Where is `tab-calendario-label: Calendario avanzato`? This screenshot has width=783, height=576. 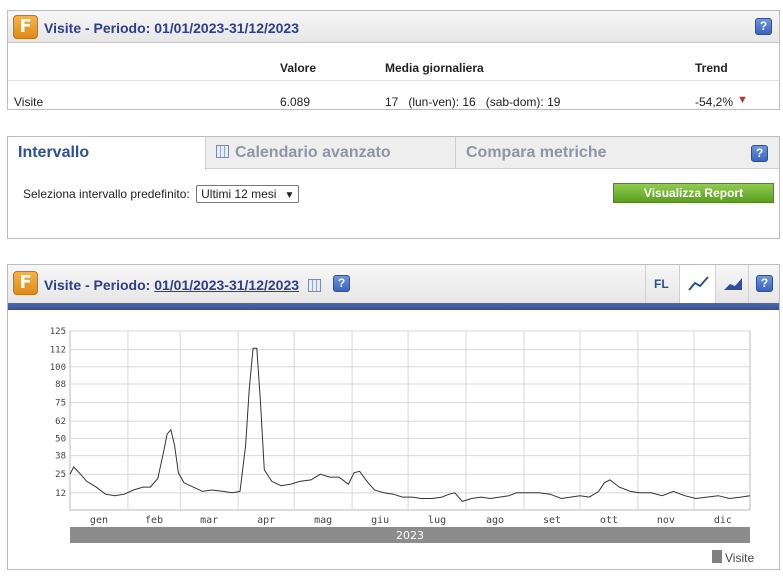 tab-calendario-label: Calendario avanzato is located at coordinates (313, 152).